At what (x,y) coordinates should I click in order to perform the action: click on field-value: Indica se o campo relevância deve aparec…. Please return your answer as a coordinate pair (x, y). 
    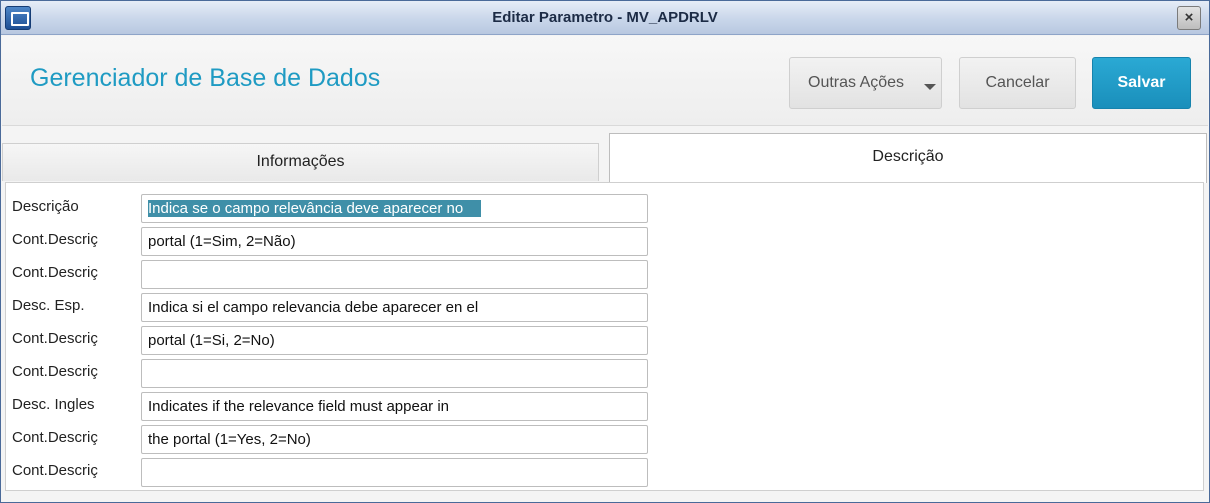
    Looking at the image, I should click on (315, 208).